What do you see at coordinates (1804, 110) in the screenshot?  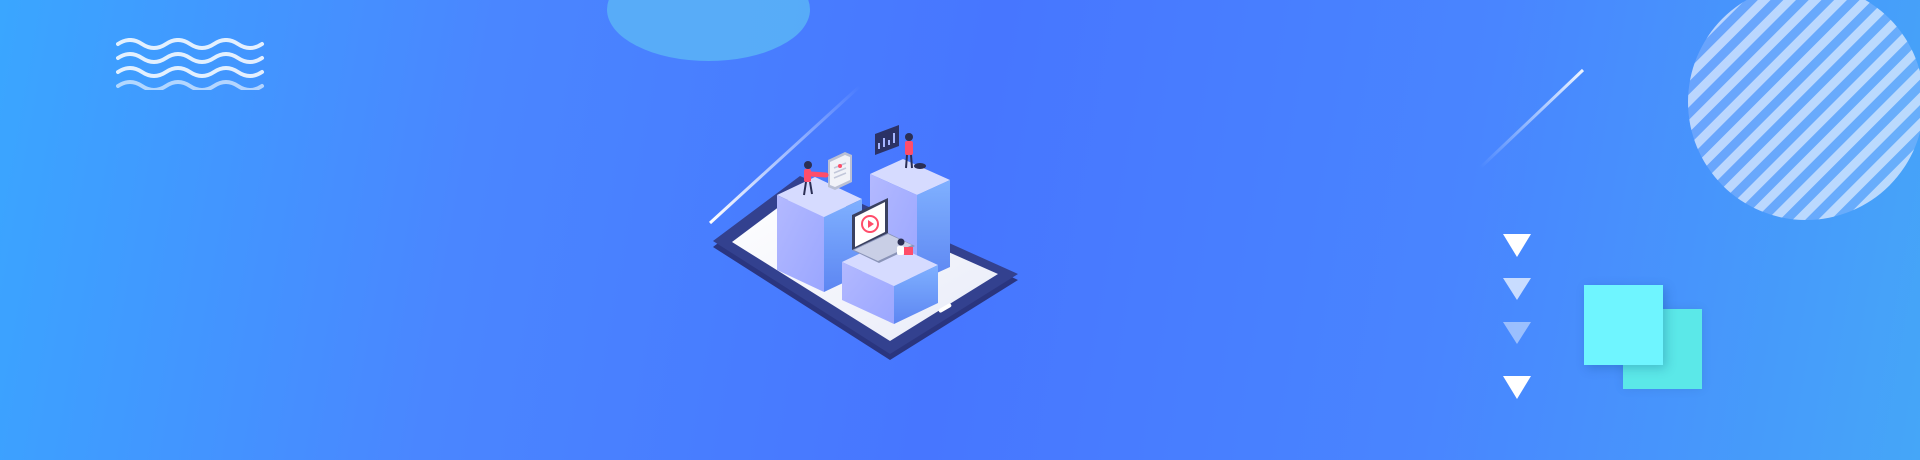 I see `striped-circle` at bounding box center [1804, 110].